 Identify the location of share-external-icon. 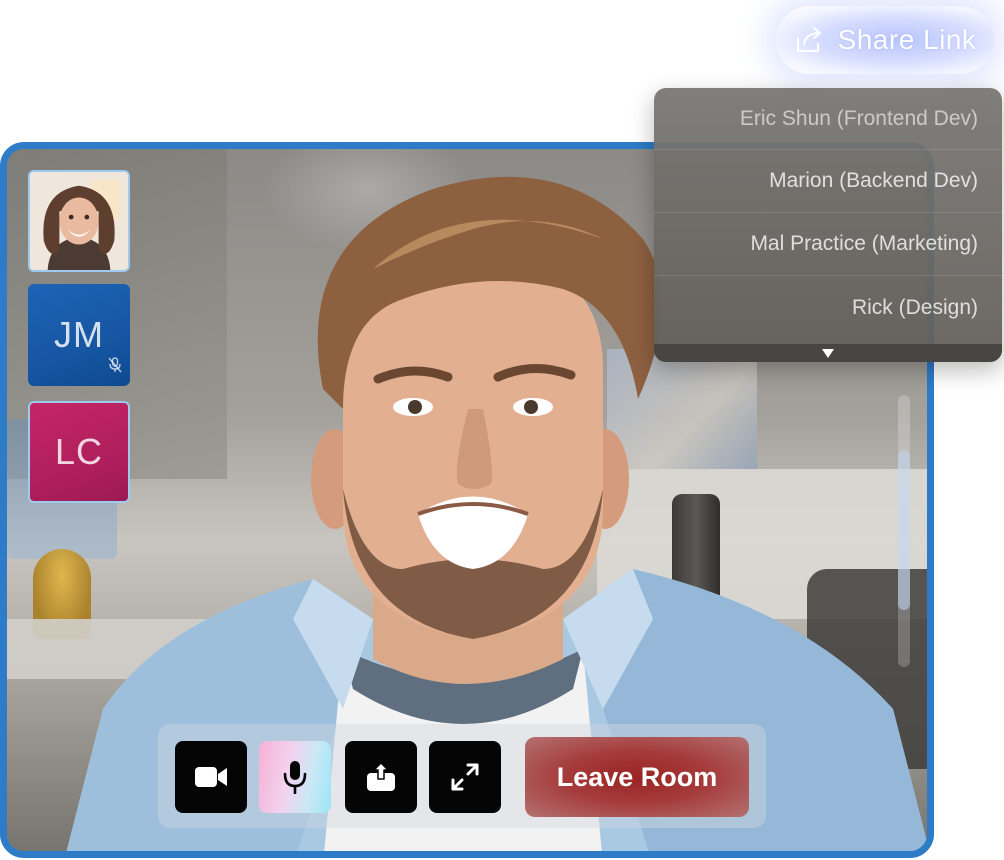
(809, 40).